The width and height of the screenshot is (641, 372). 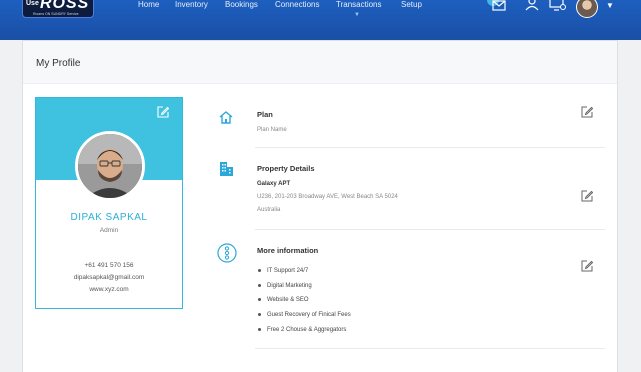 What do you see at coordinates (320, 62) in the screenshot?
I see `panel-header: My Profile` at bounding box center [320, 62].